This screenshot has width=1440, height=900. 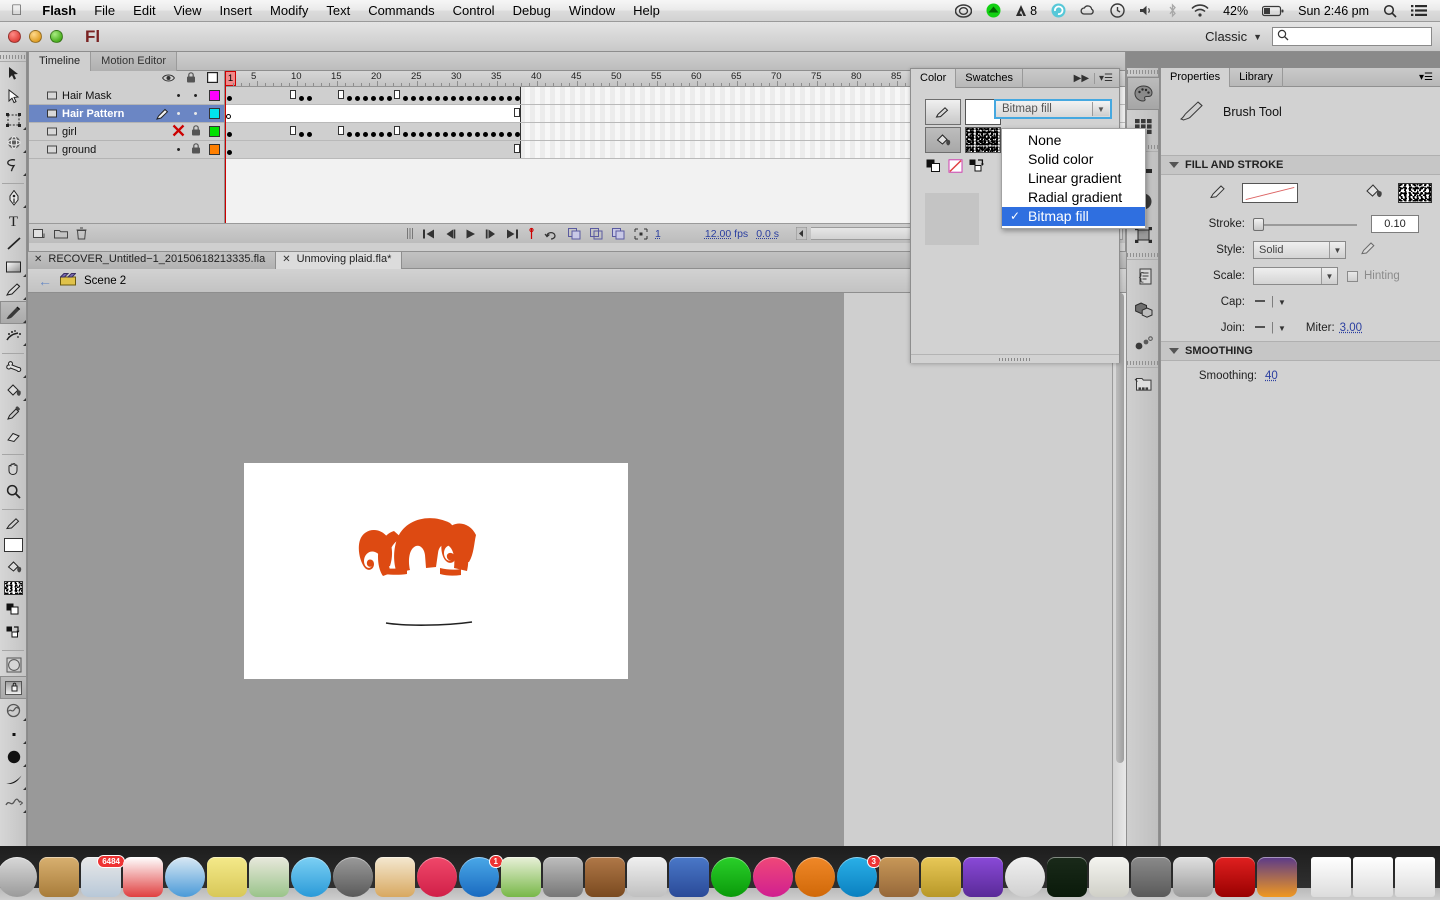 What do you see at coordinates (13, 491) in the screenshot?
I see `zoom-tool` at bounding box center [13, 491].